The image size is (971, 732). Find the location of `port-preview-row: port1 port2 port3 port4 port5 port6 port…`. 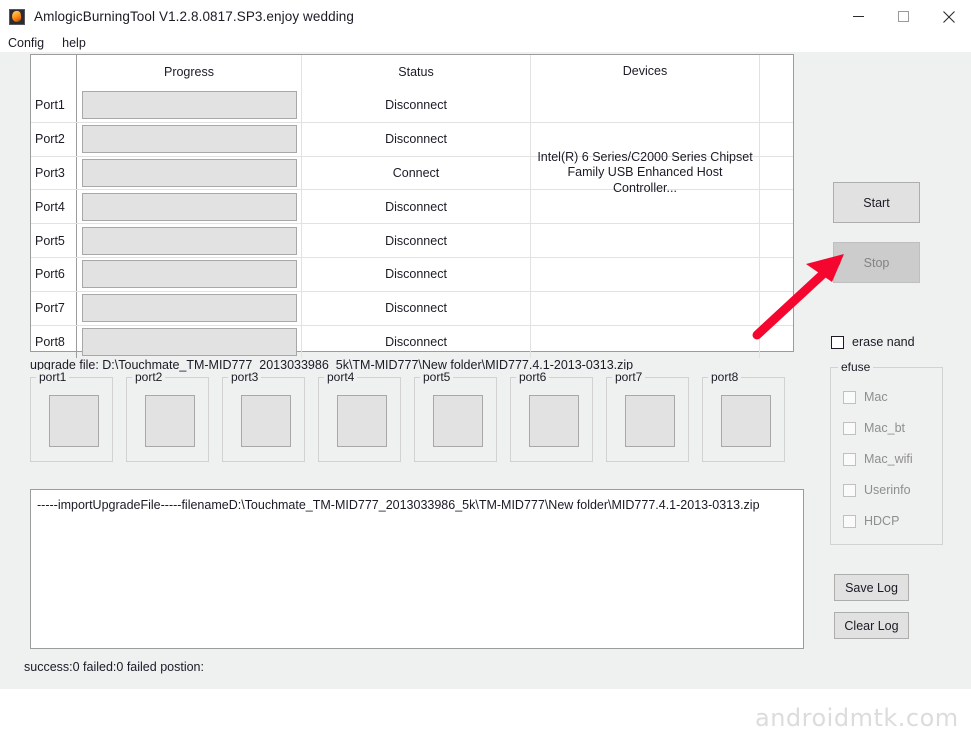

port-preview-row: port1 port2 port3 port4 port5 port6 port… is located at coordinates (412, 418).